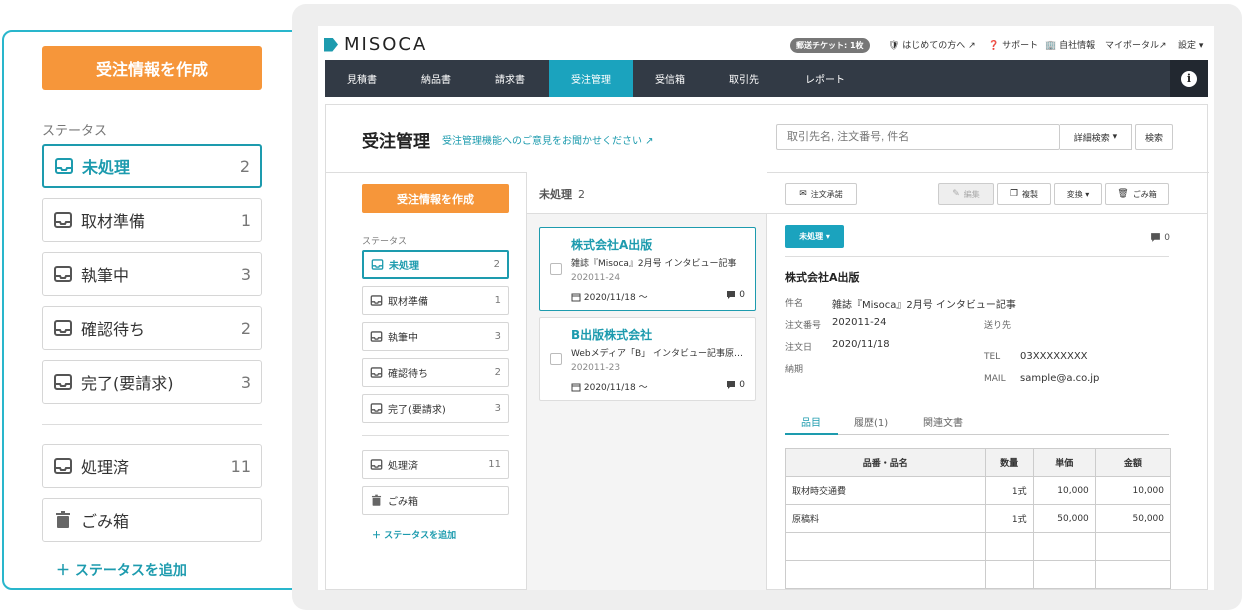  Describe the element at coordinates (859, 322) in the screenshot. I see `order-number-value: 202011-24` at that location.